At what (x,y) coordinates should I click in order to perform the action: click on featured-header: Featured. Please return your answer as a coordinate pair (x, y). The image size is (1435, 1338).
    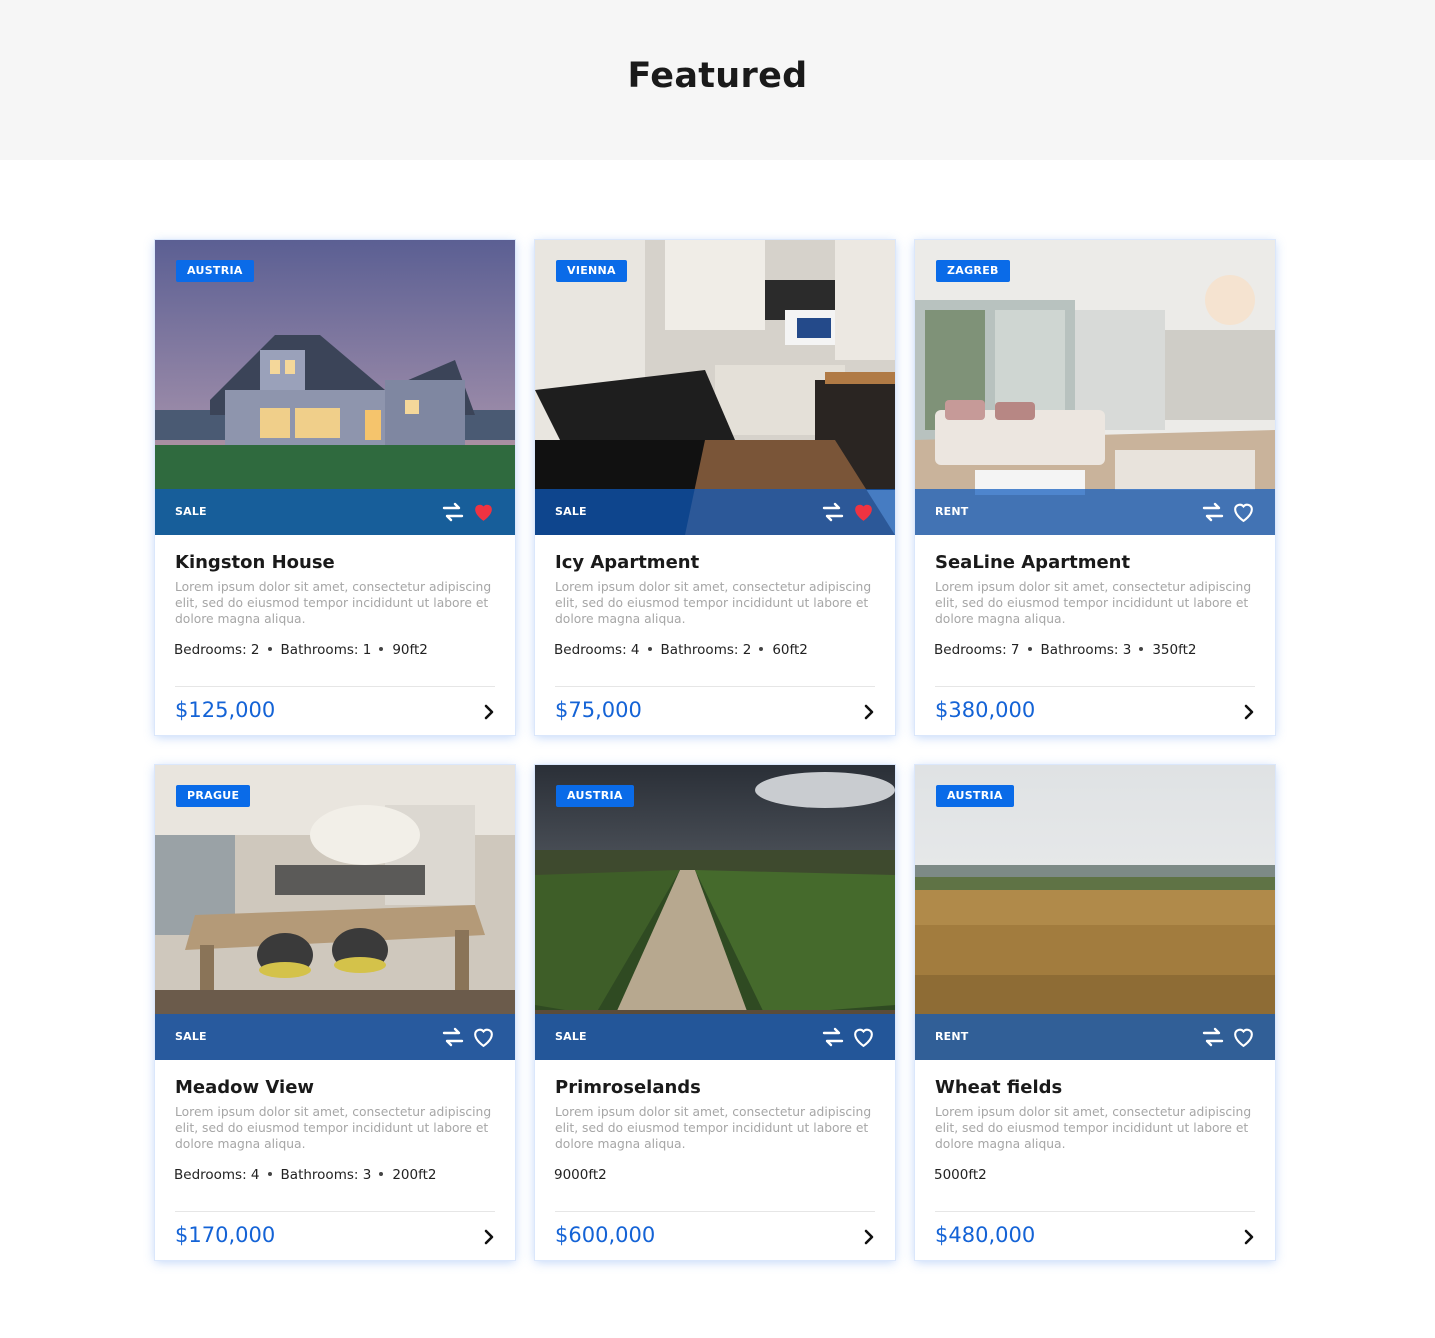
    Looking at the image, I should click on (717, 80).